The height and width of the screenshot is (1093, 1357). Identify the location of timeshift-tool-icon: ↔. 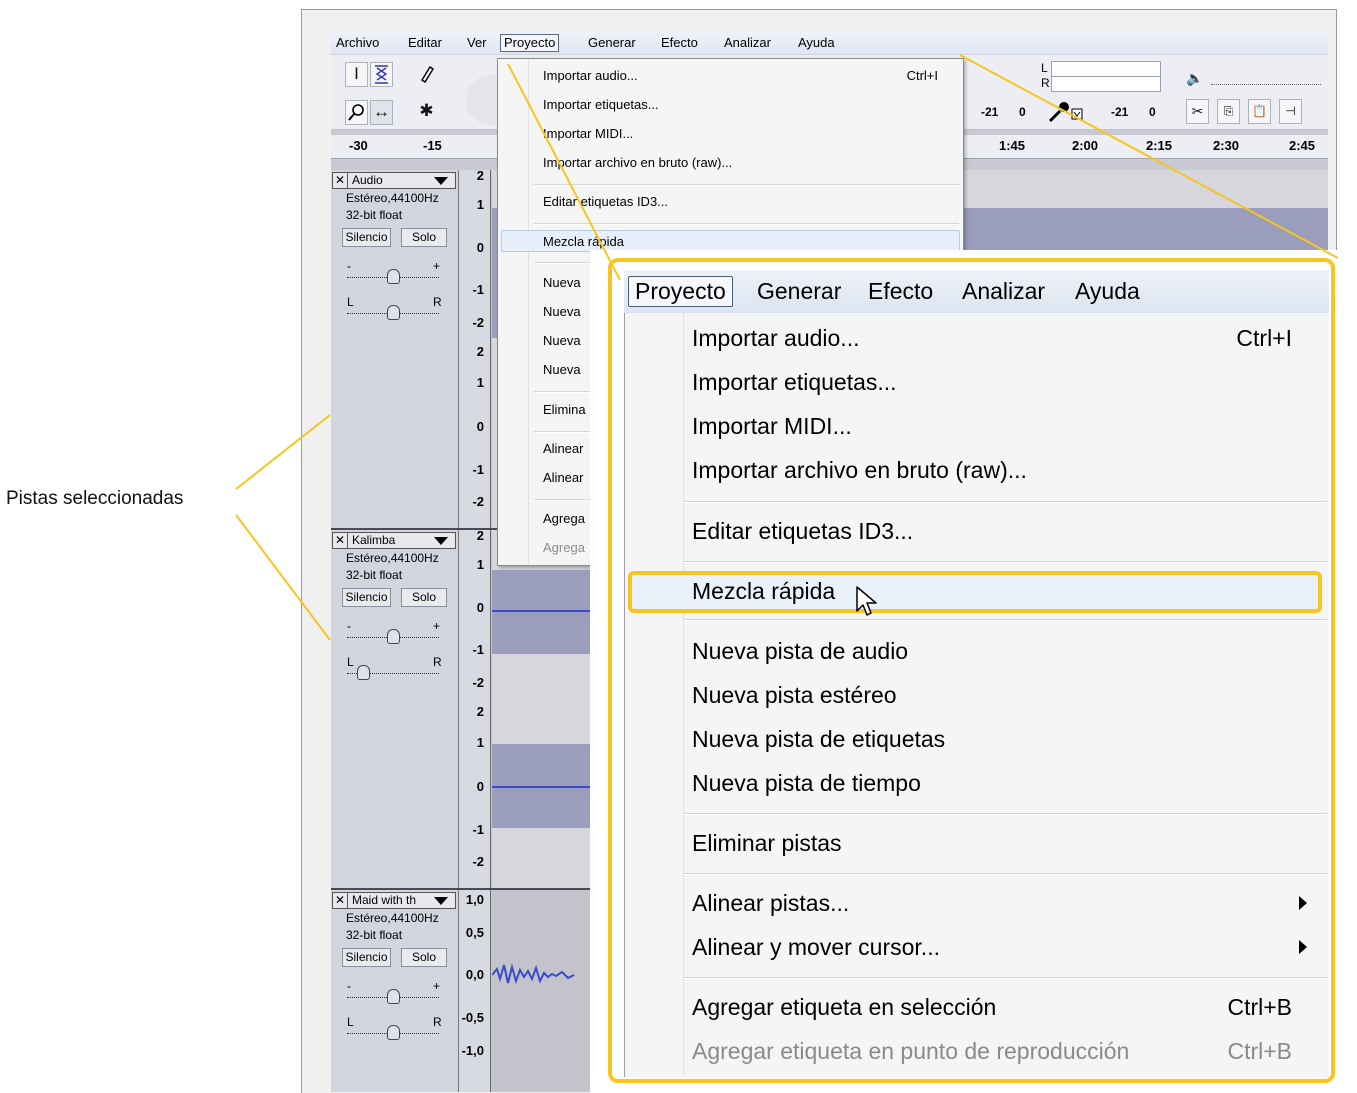
(381, 112).